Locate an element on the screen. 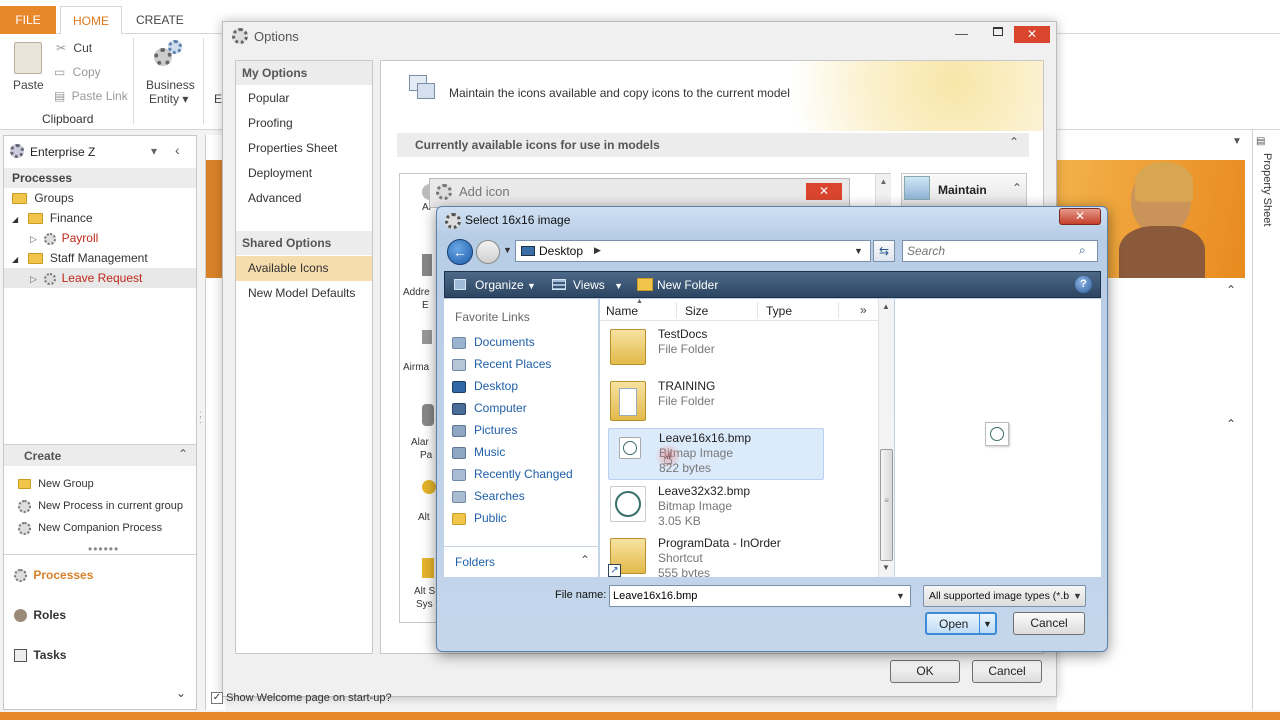  breadcrumb-arrow-icon: ▶ is located at coordinates (597, 250).